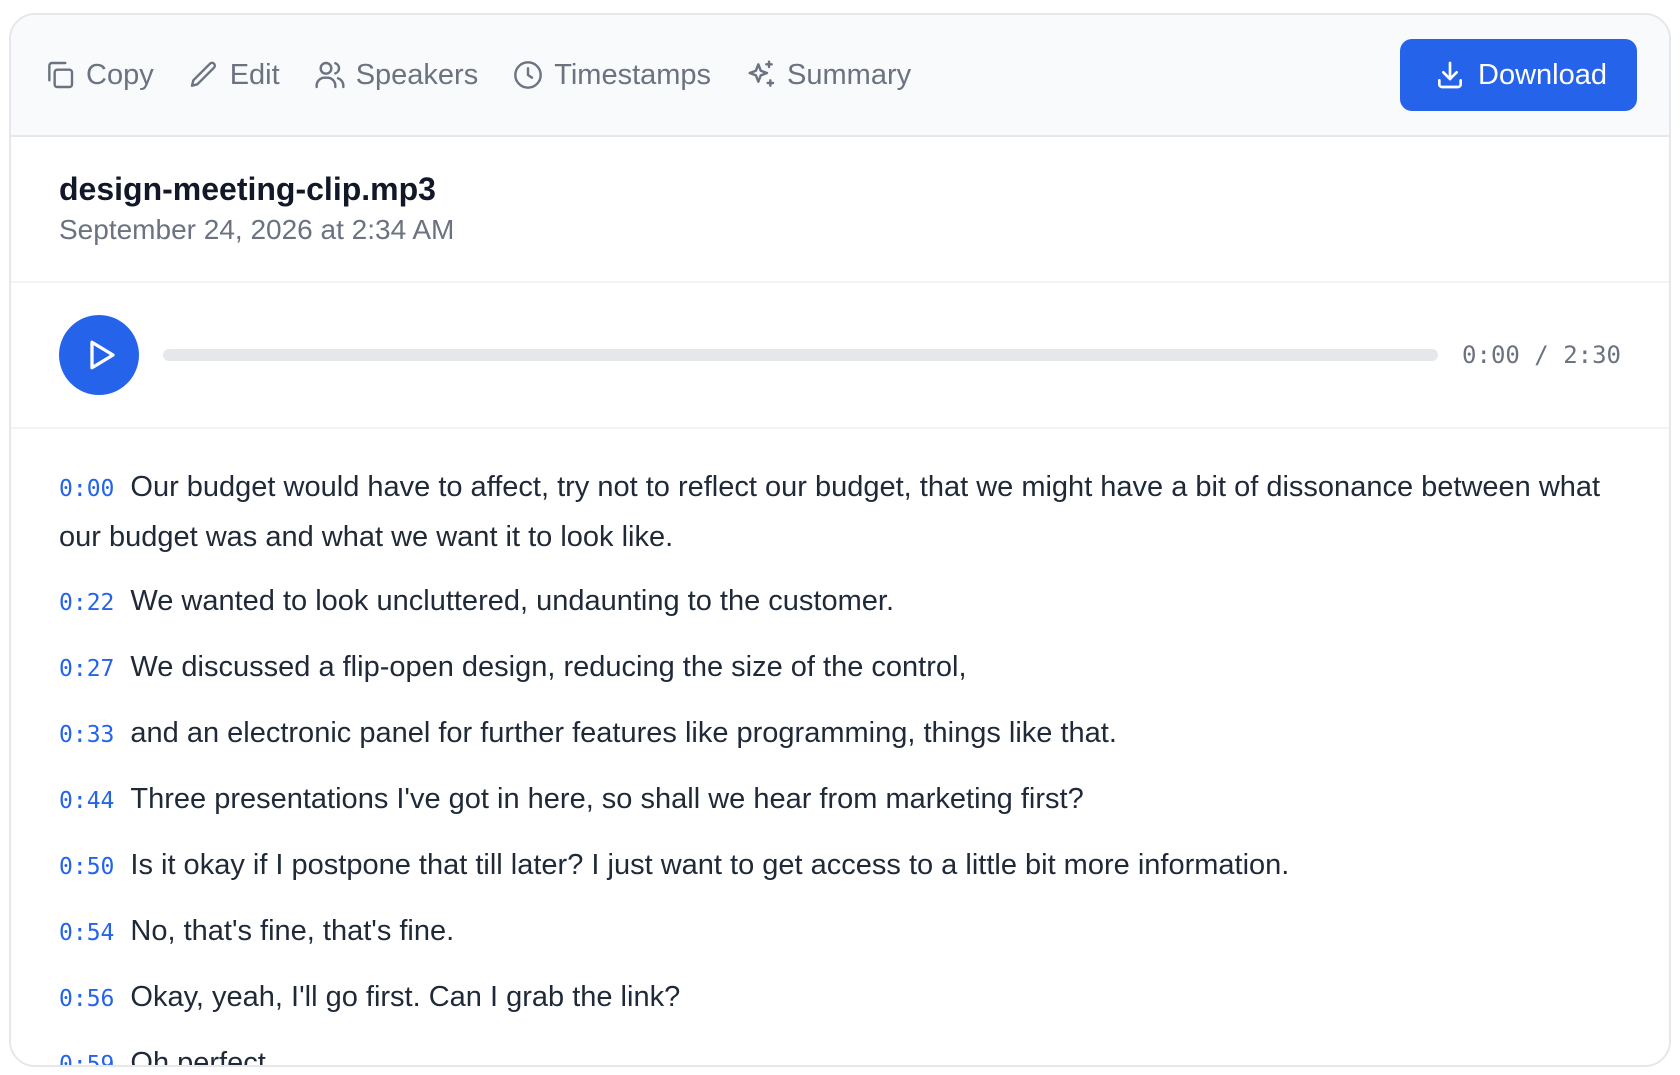 The image size is (1680, 1075). I want to click on segment-timestamp: 0:22, so click(86, 603).